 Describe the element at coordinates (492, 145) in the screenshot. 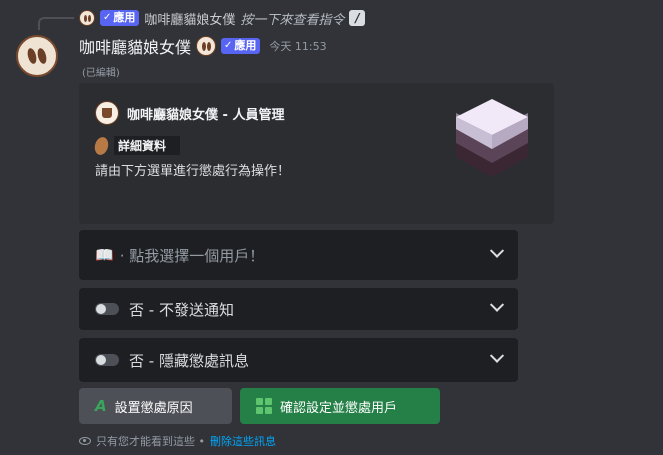

I see `layers-thumbnail-icon` at that location.